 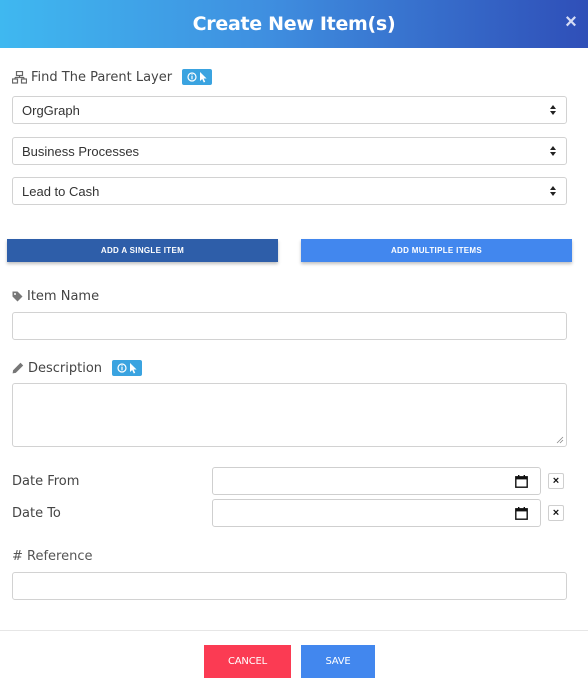 I want to click on description-textarea, so click(x=289, y=415).